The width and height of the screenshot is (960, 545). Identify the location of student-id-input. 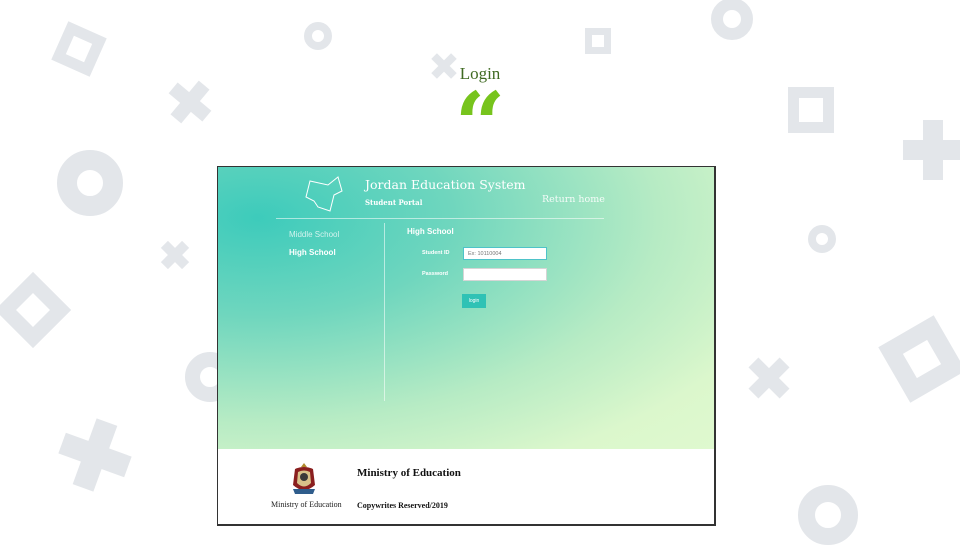
(505, 253).